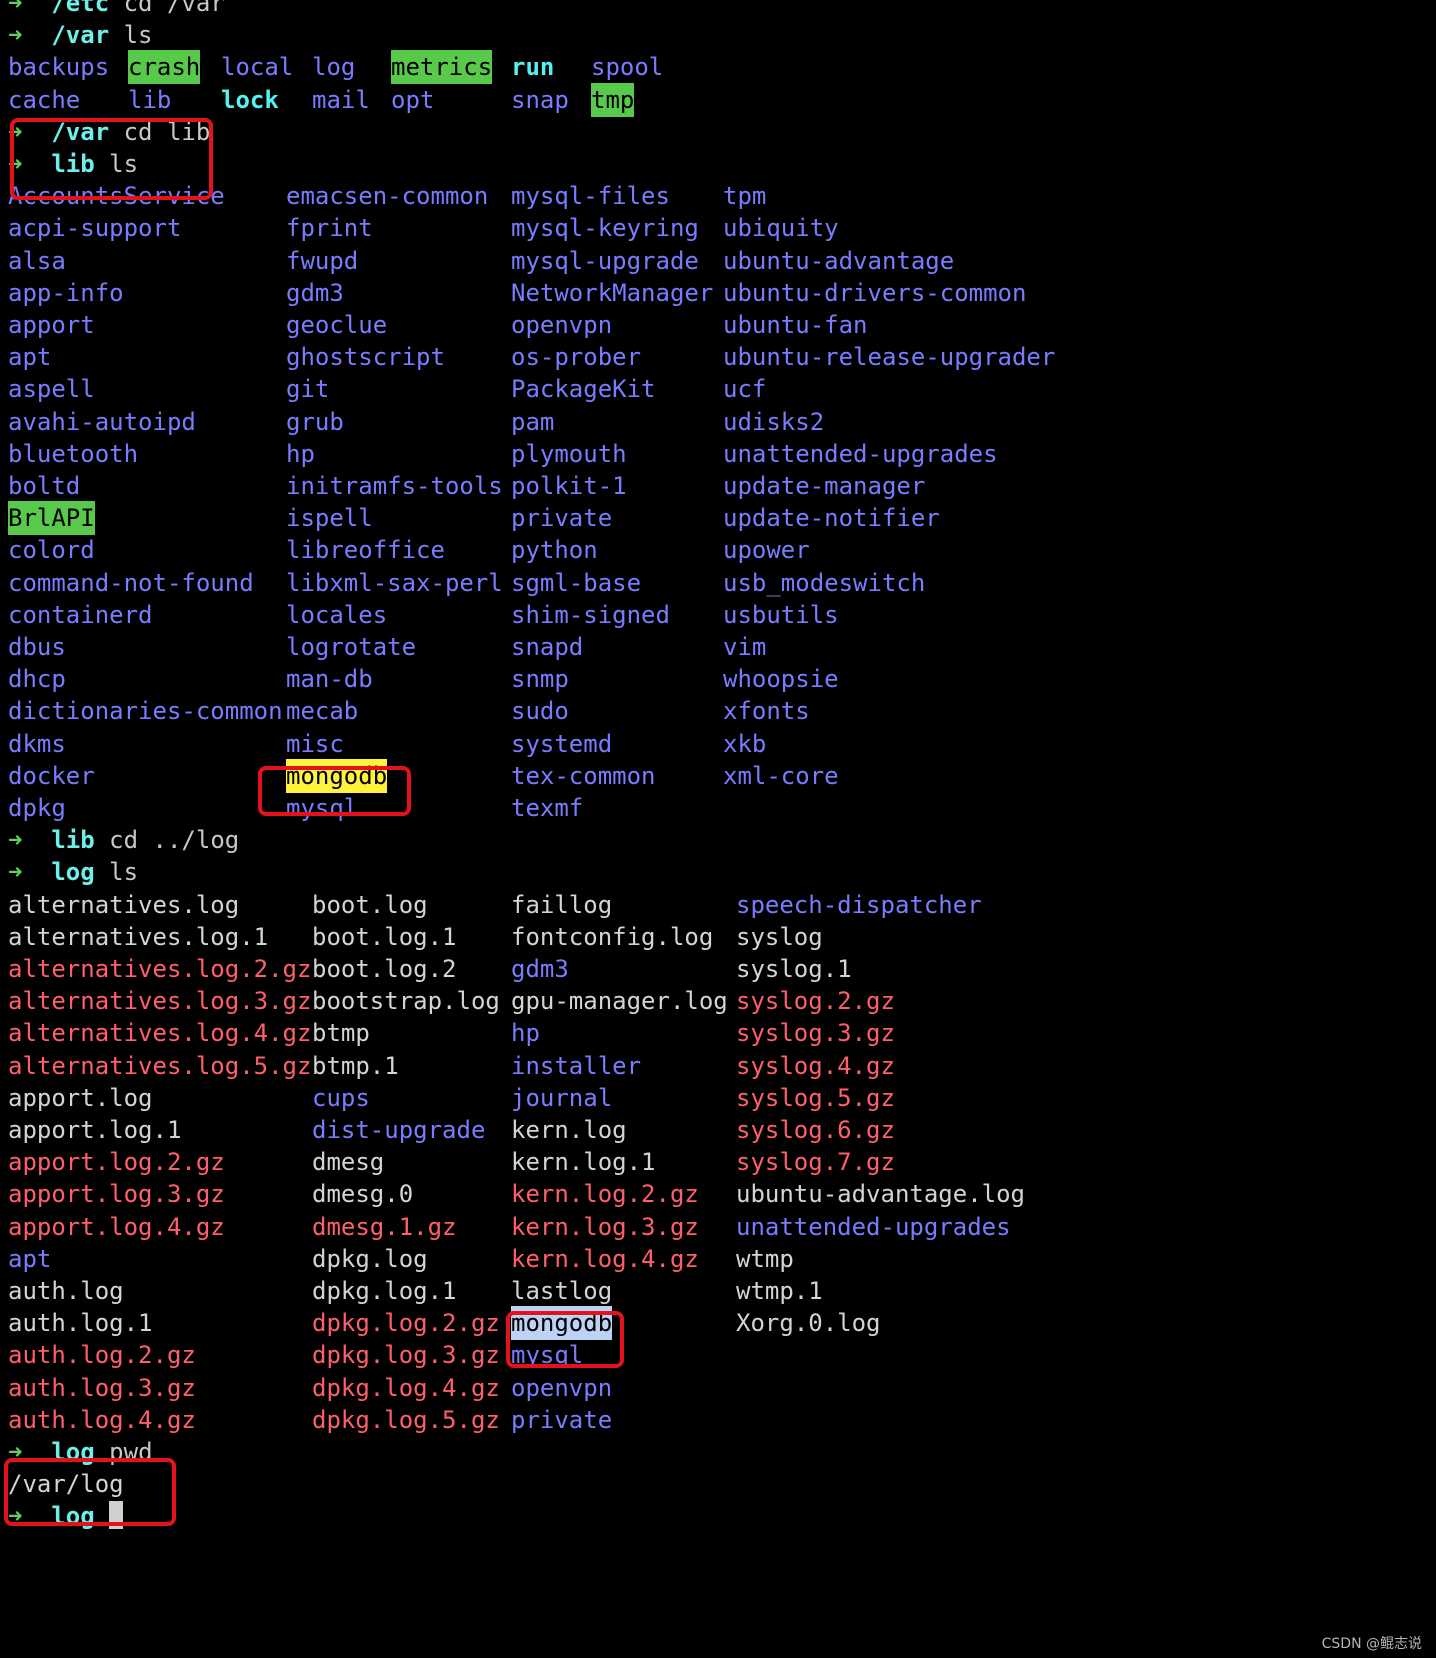 The width and height of the screenshot is (1436, 1658). What do you see at coordinates (51, 518) in the screenshot?
I see `directory-entry: BrlAPI` at bounding box center [51, 518].